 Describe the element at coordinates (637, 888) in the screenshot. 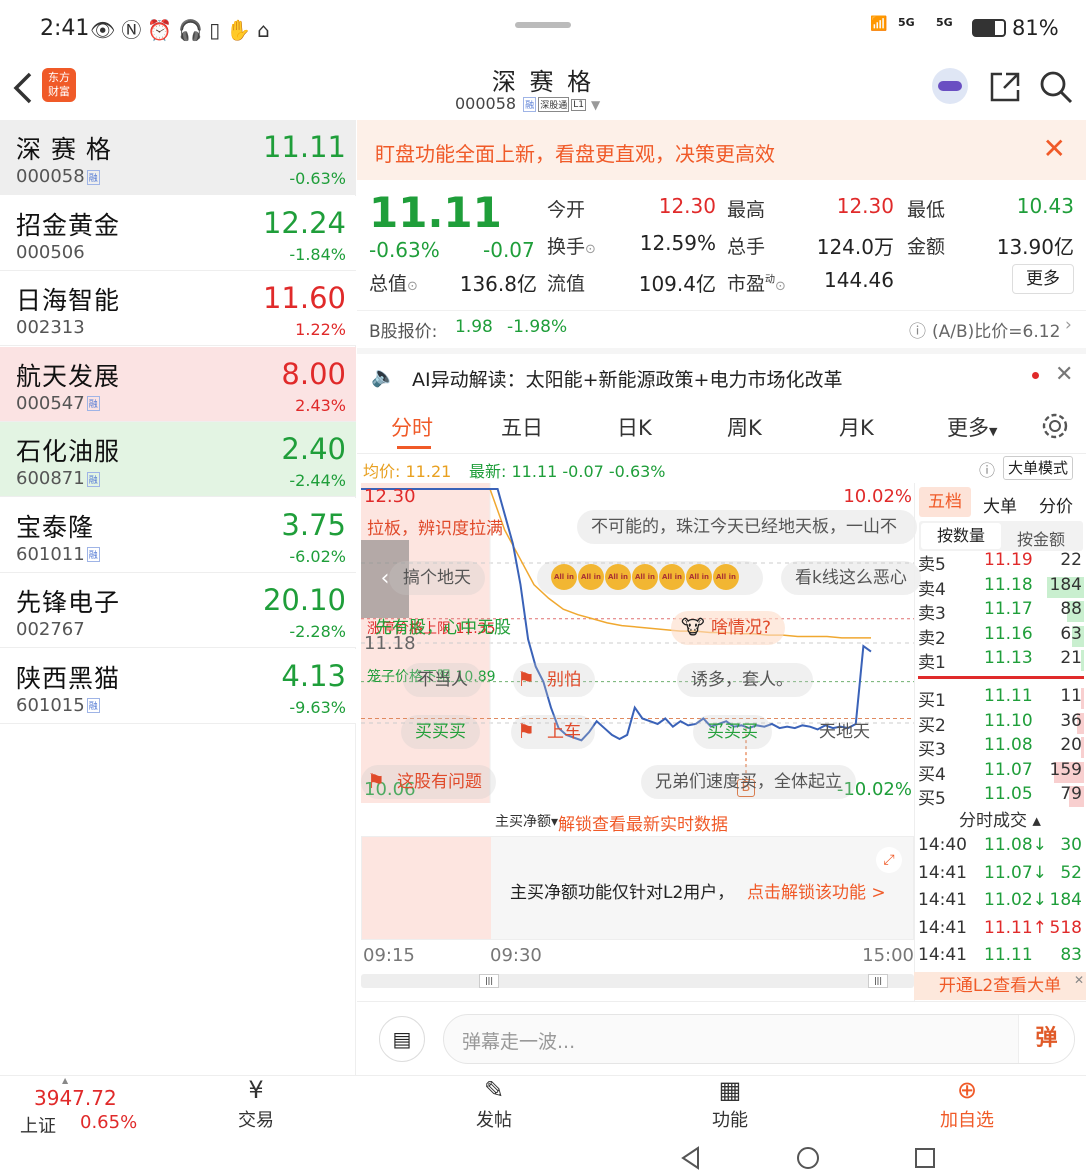

I see `l2-notice: 主买净额功能仅针对L2用户， 点击解锁该功能 > ⤢` at that location.